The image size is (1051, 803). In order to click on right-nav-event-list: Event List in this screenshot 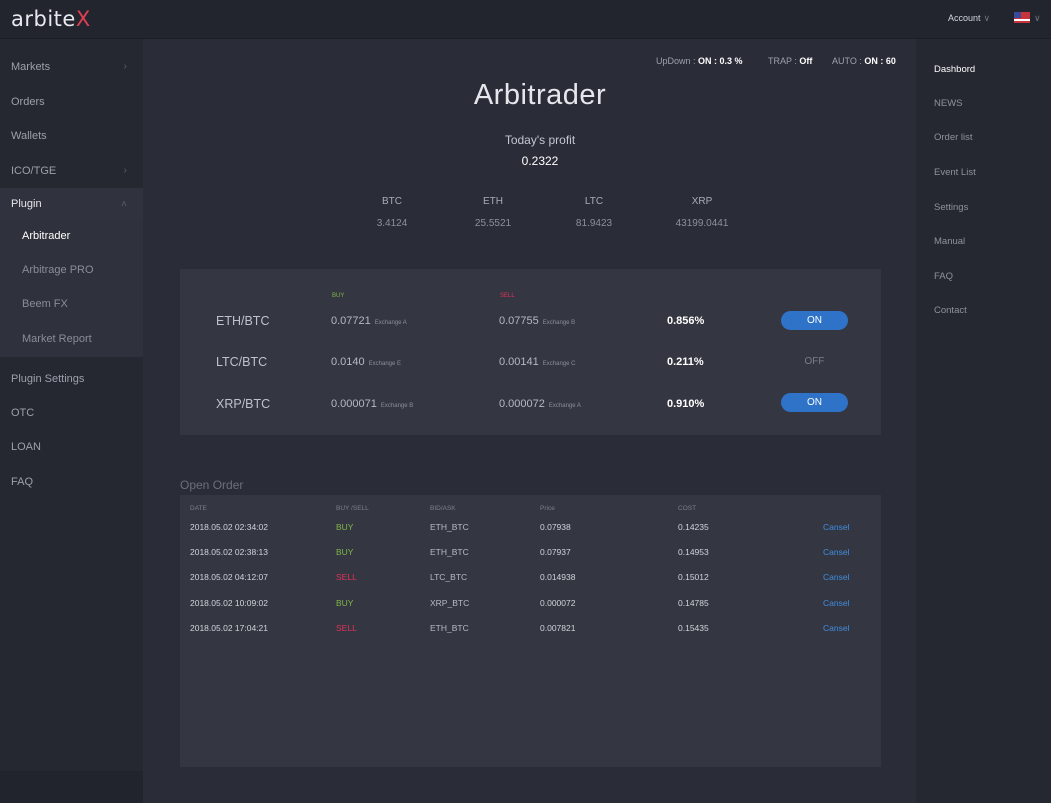, I will do `click(955, 172)`.